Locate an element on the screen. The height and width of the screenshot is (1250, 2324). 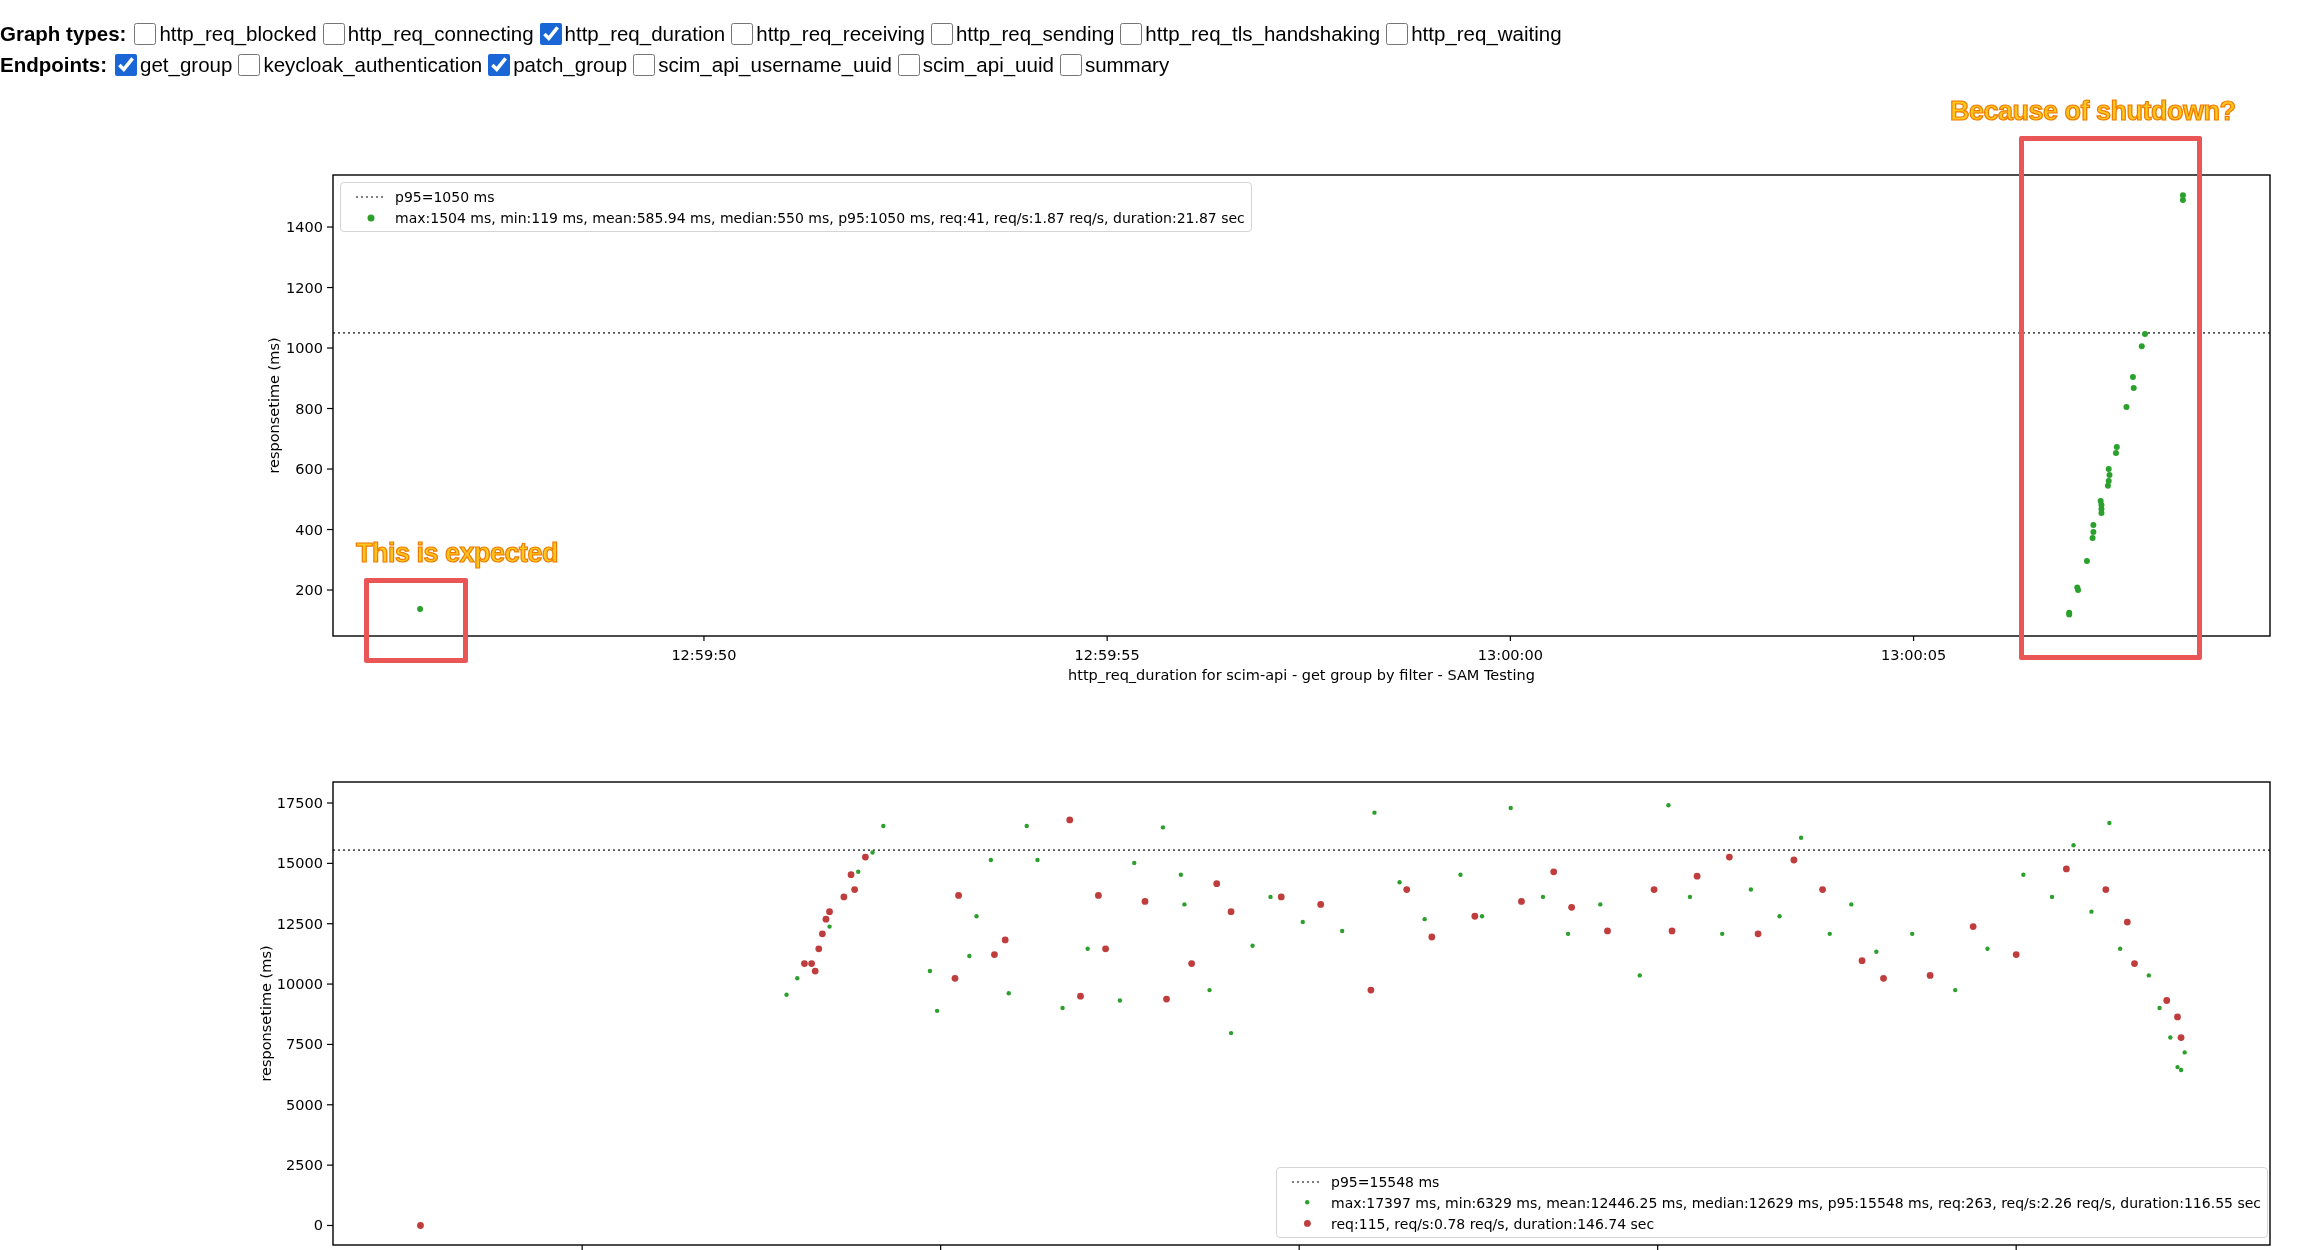
tick-label: 10000 is located at coordinates (299, 984).